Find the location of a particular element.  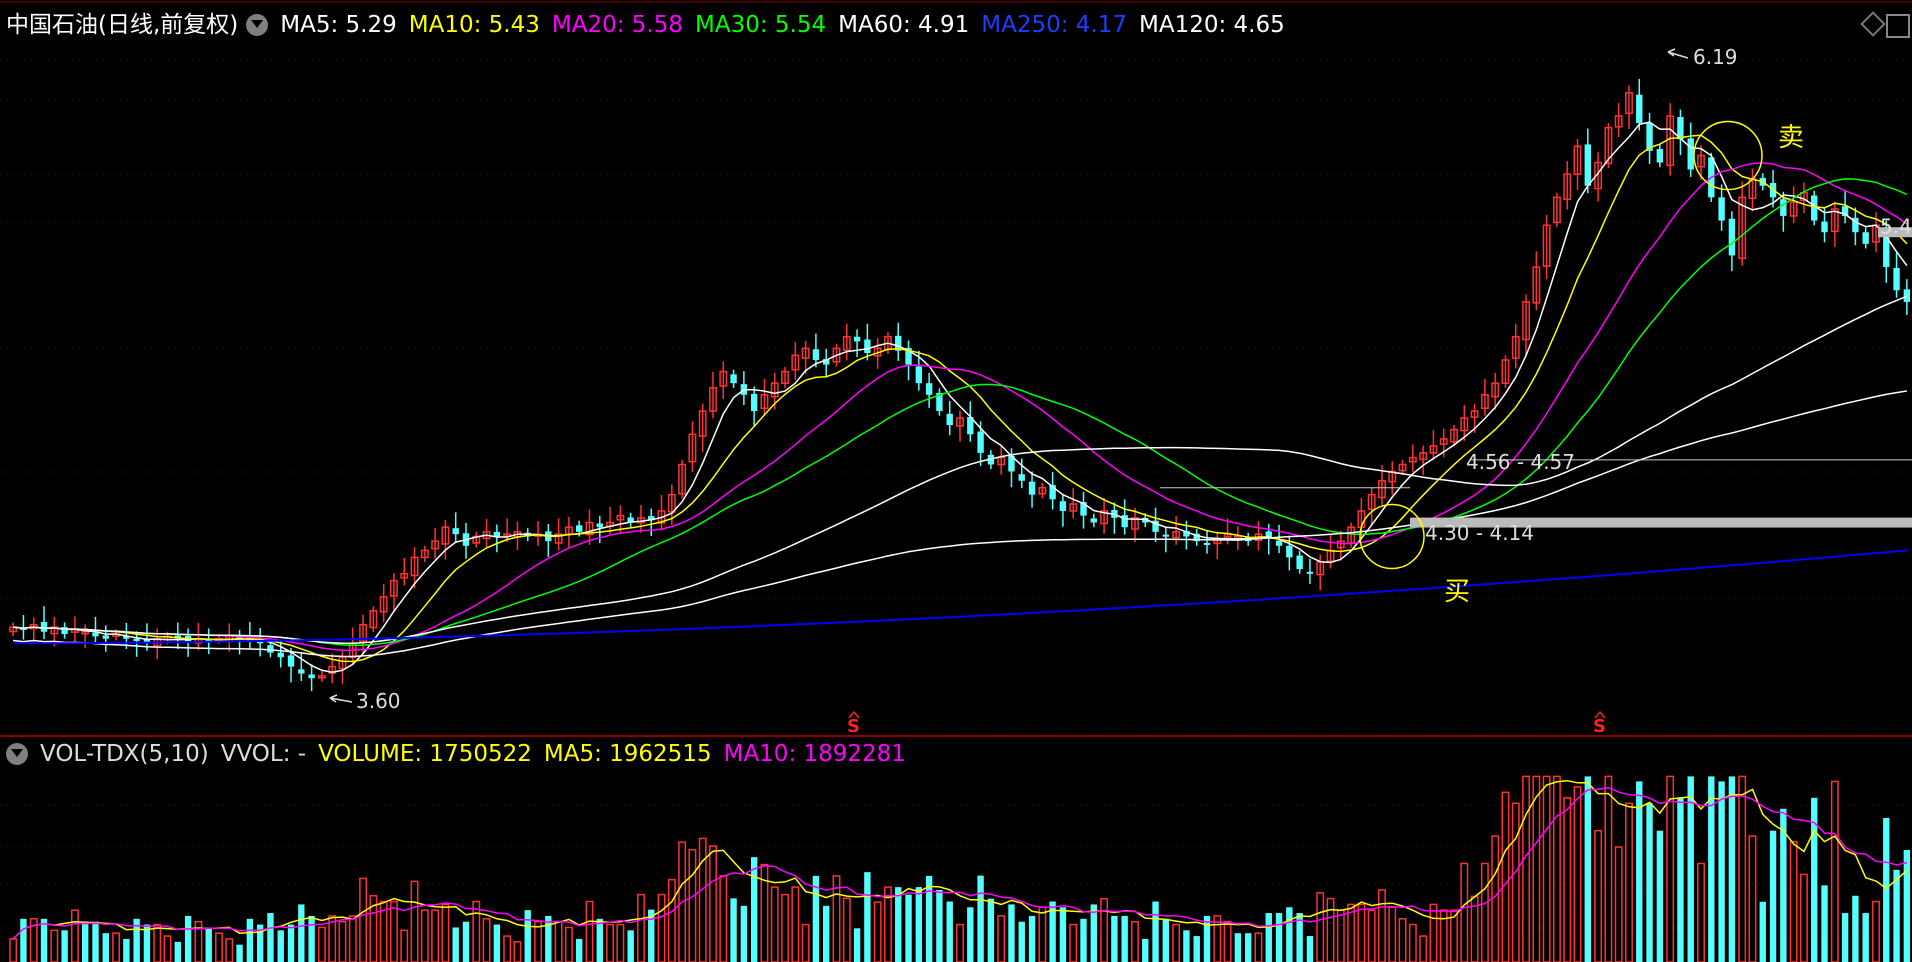

range-label-upper: 4.56 - 4.57 is located at coordinates (1520, 462).